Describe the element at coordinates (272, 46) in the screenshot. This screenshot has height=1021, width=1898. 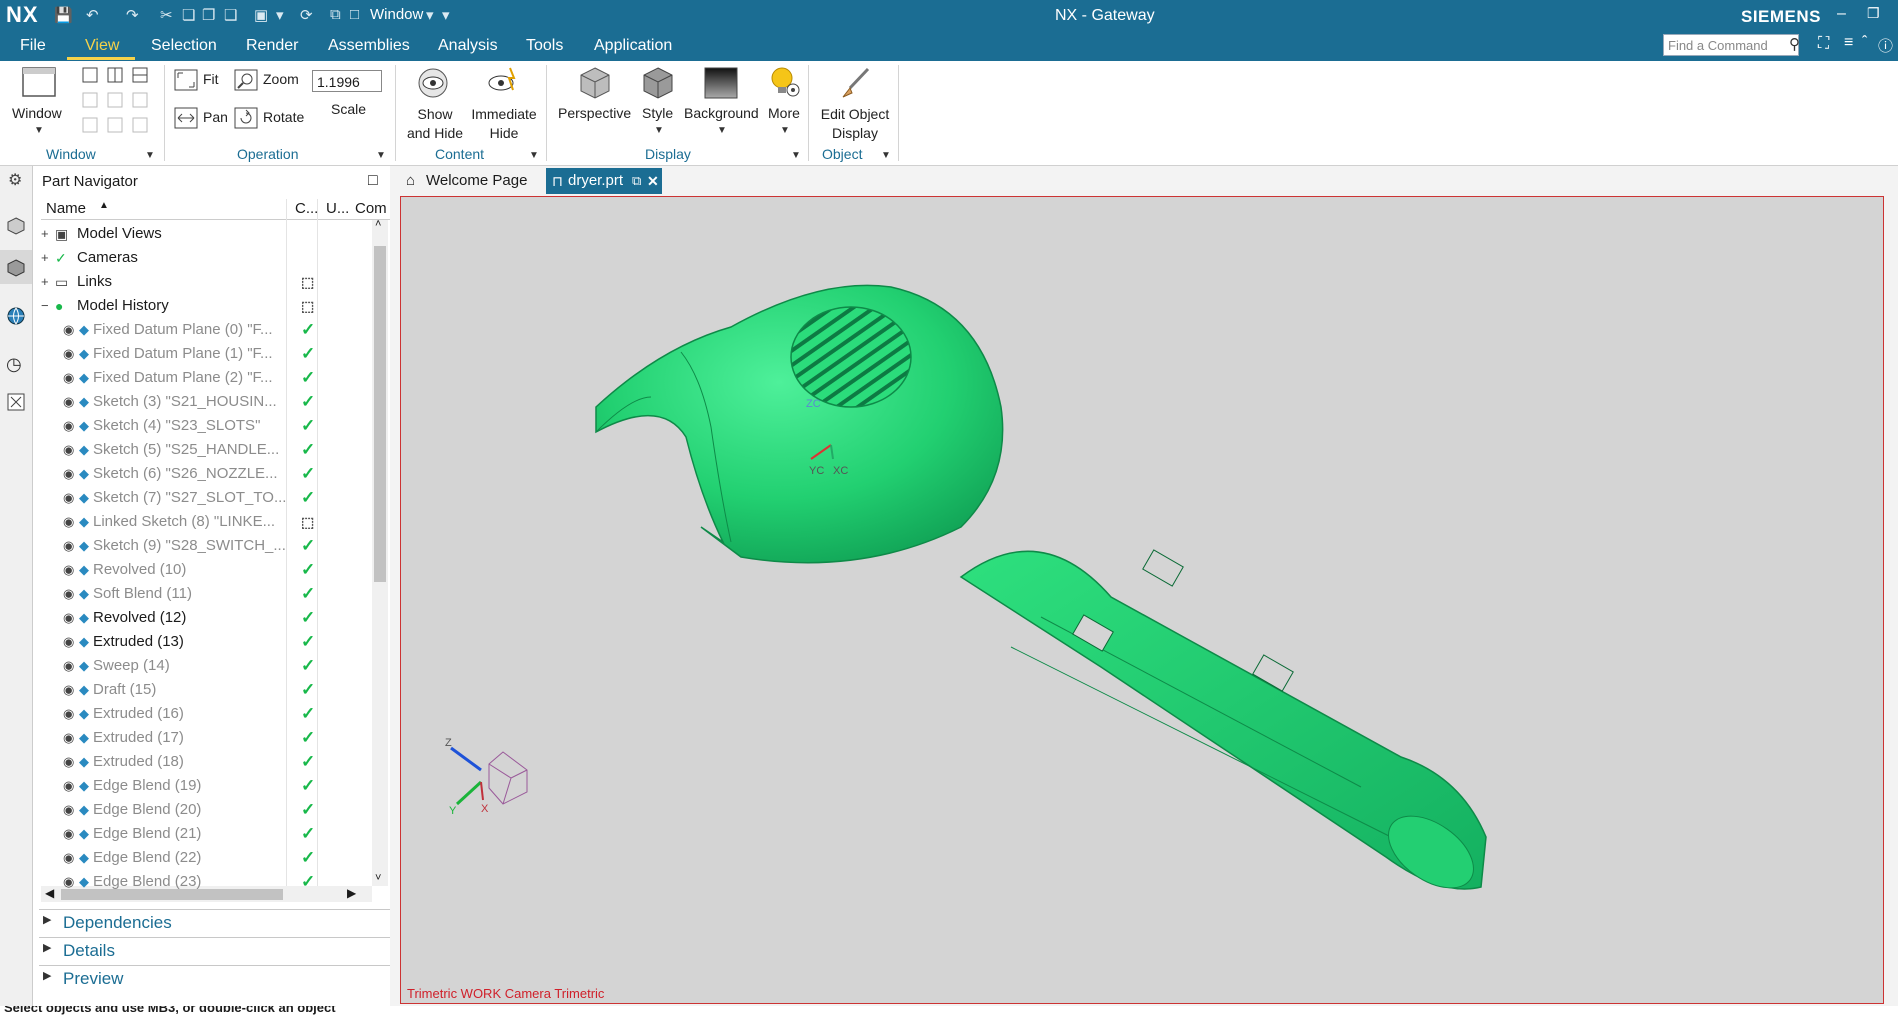
I see `menu-render: Render` at that location.